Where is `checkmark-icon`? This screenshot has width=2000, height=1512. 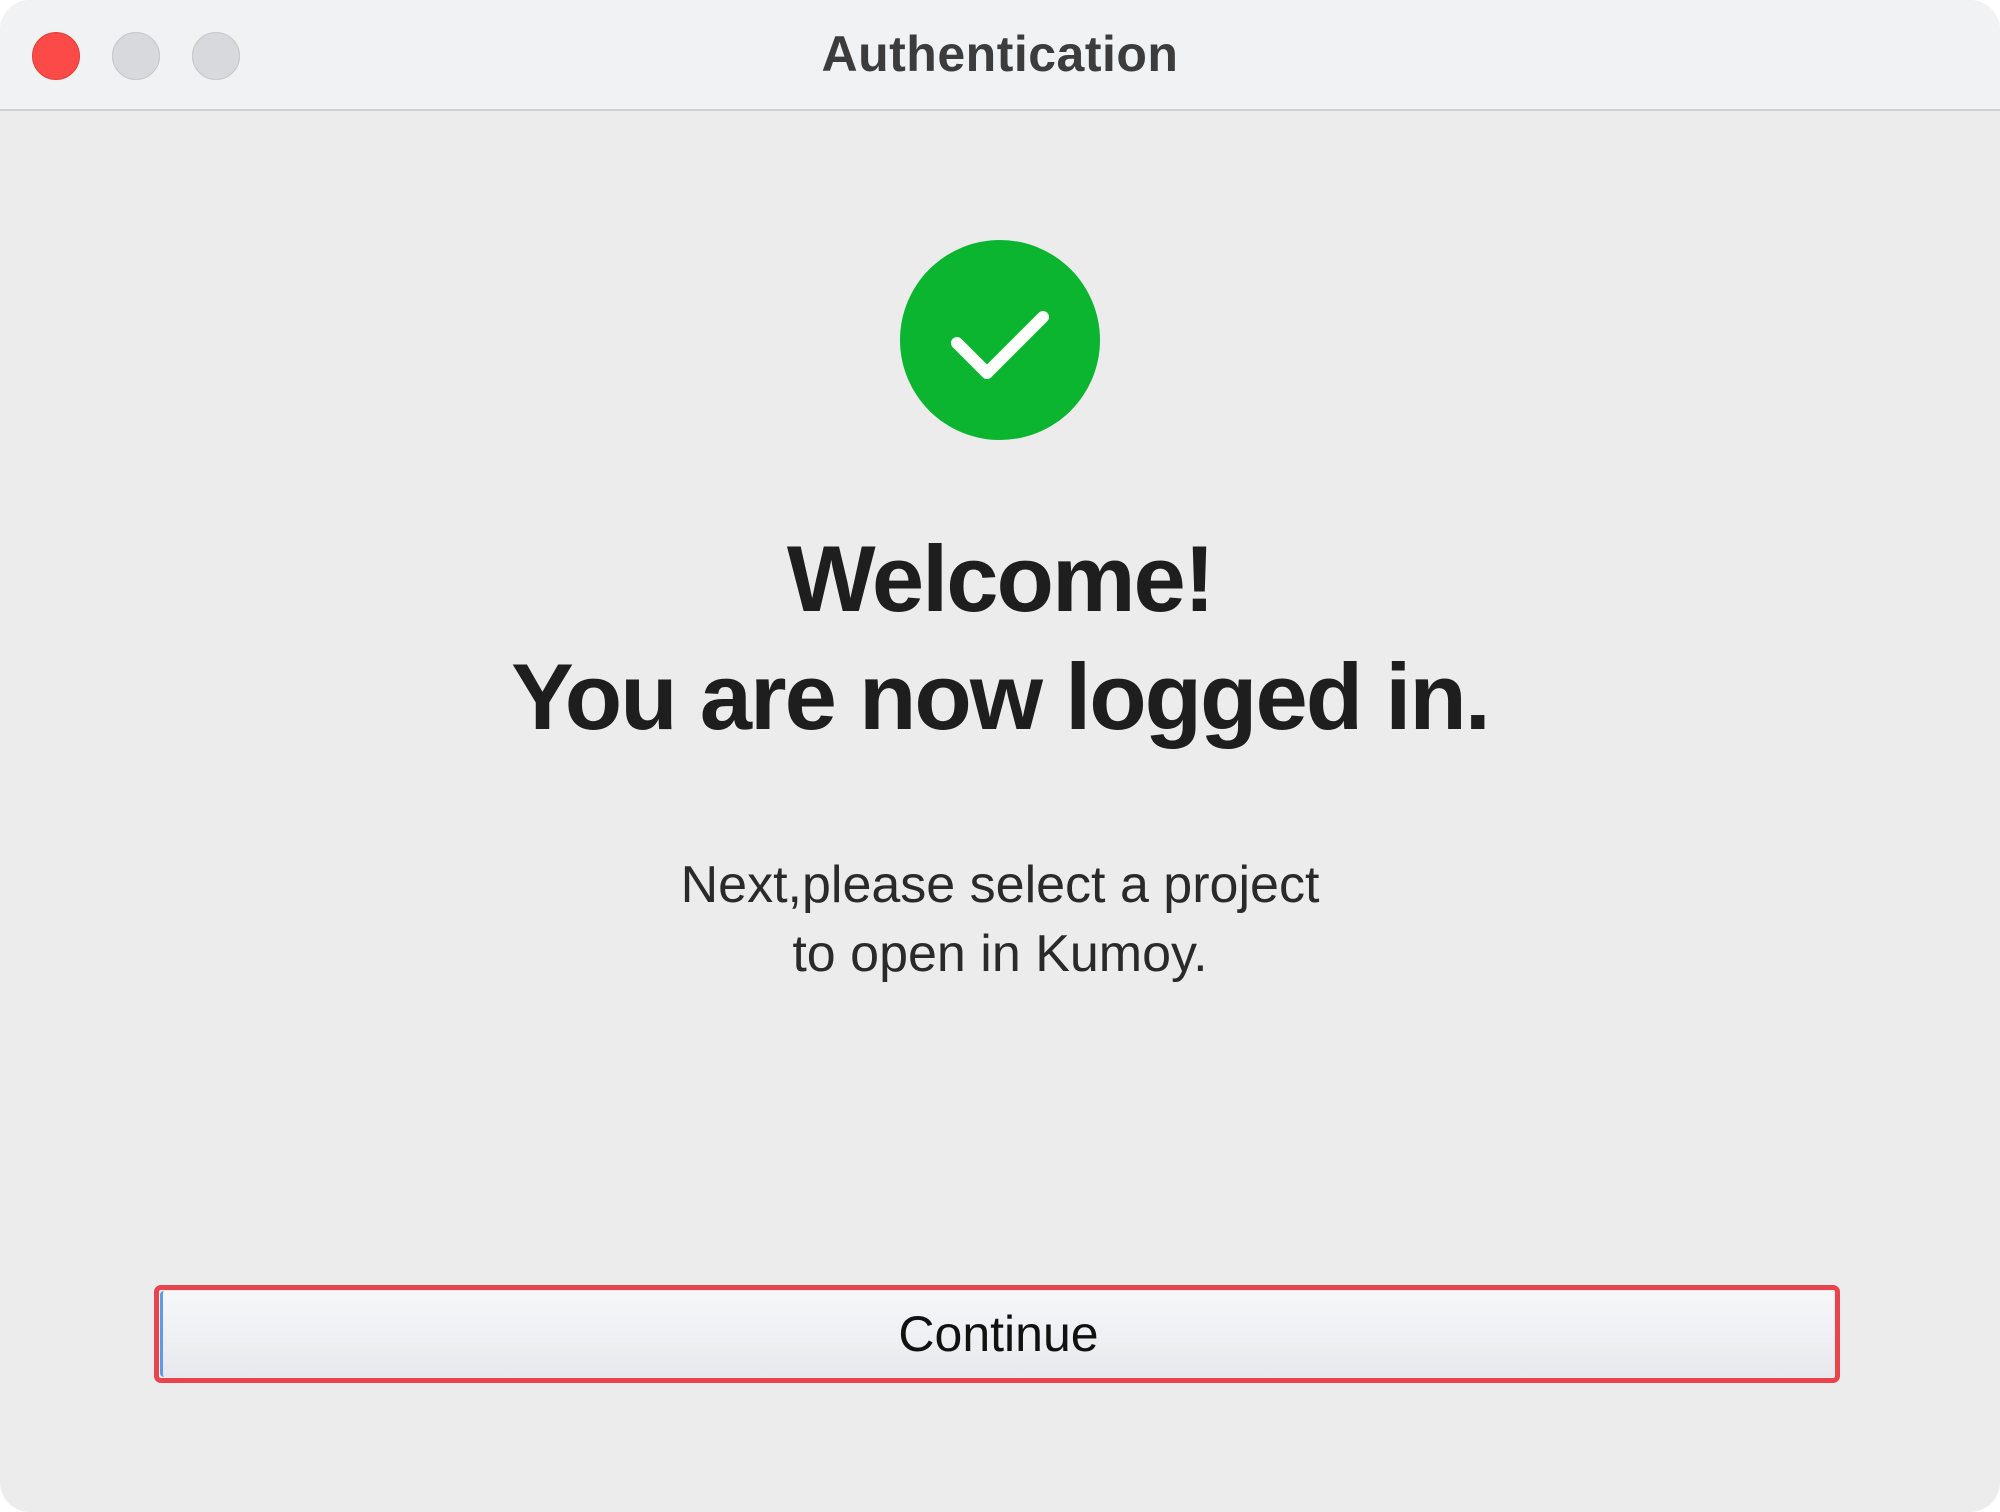 checkmark-icon is located at coordinates (1000, 345).